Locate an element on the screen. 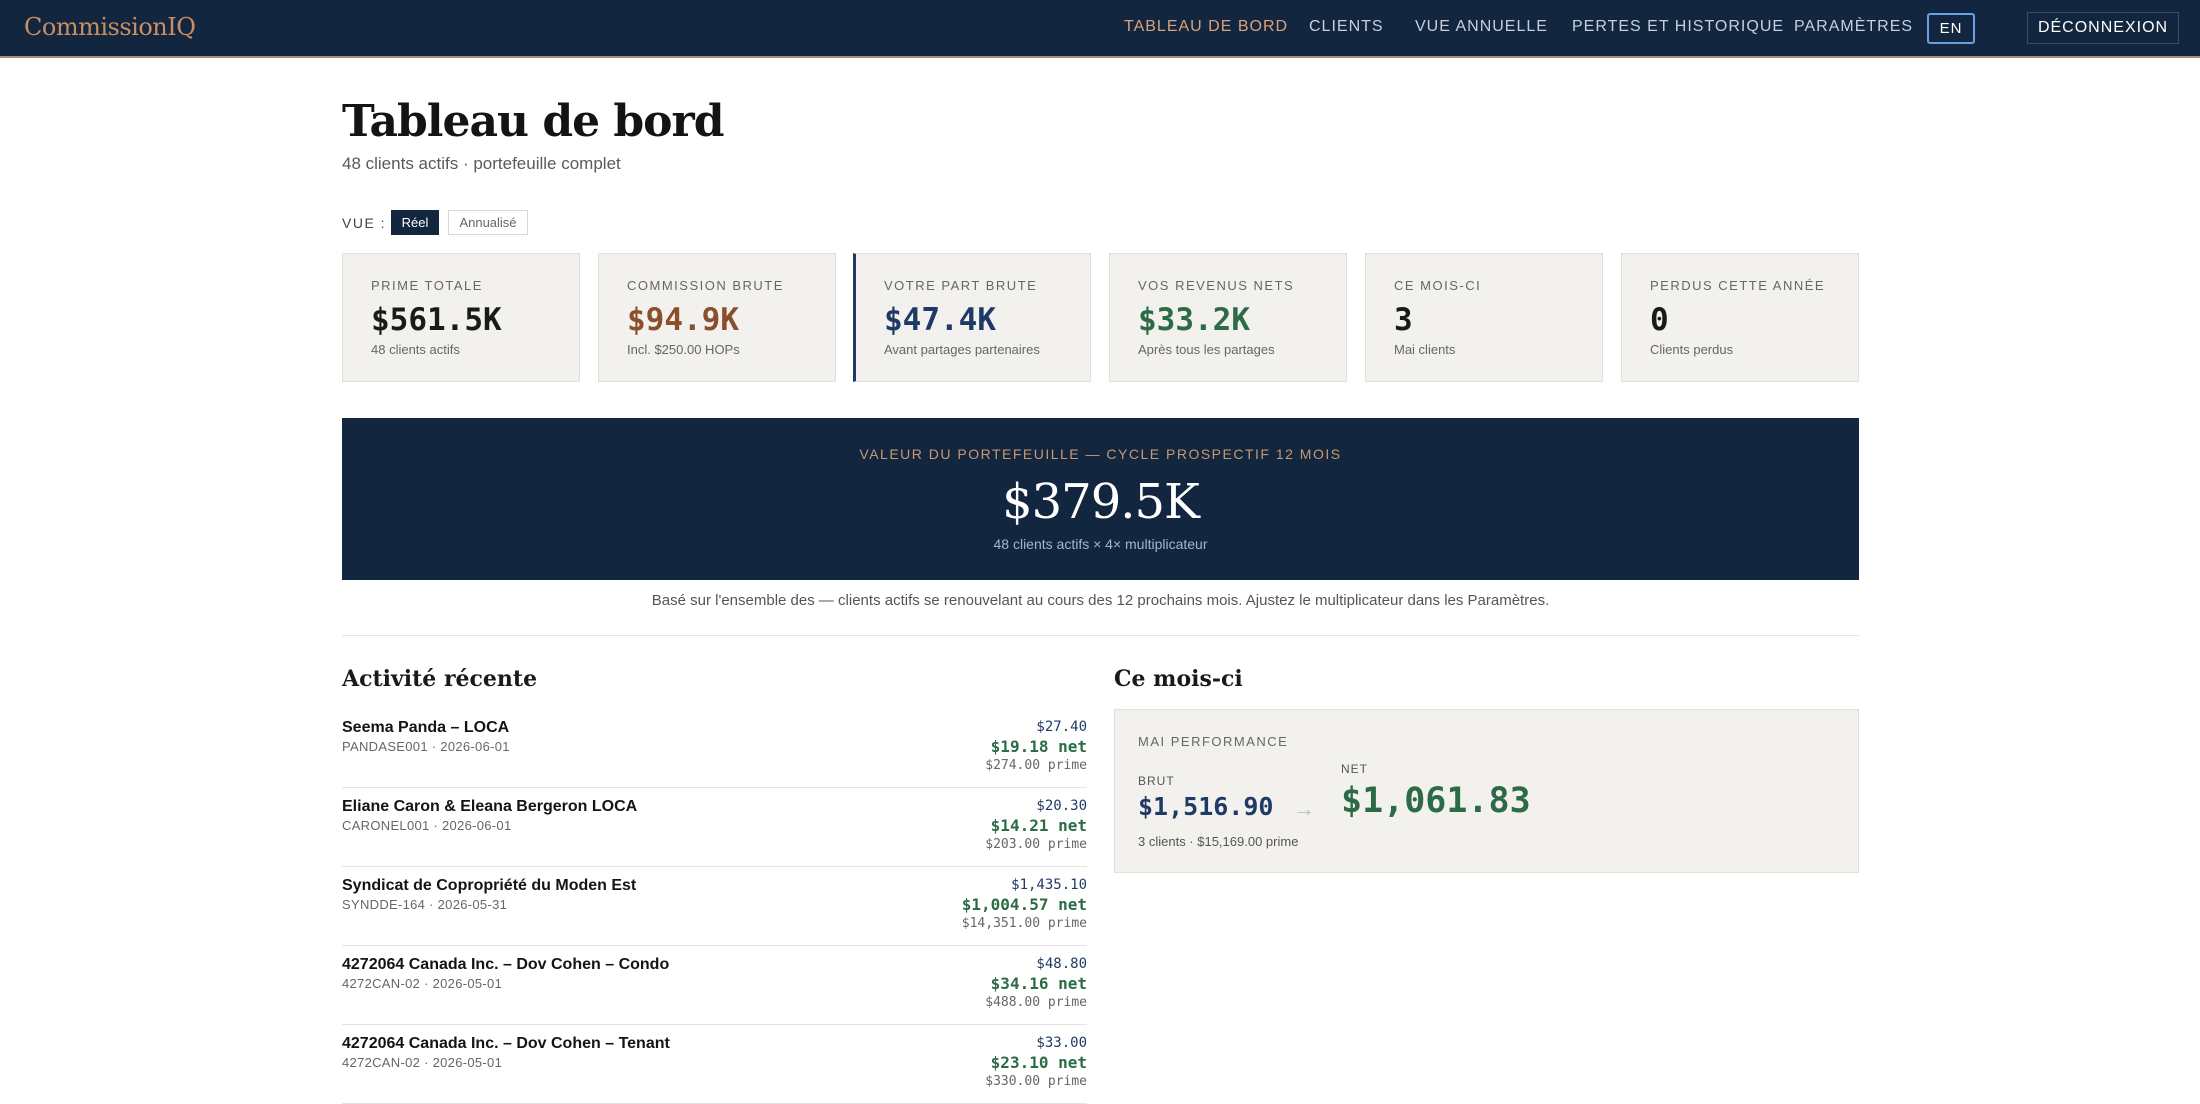 The width and height of the screenshot is (2200, 1104). card-value: 0 is located at coordinates (1659, 320).